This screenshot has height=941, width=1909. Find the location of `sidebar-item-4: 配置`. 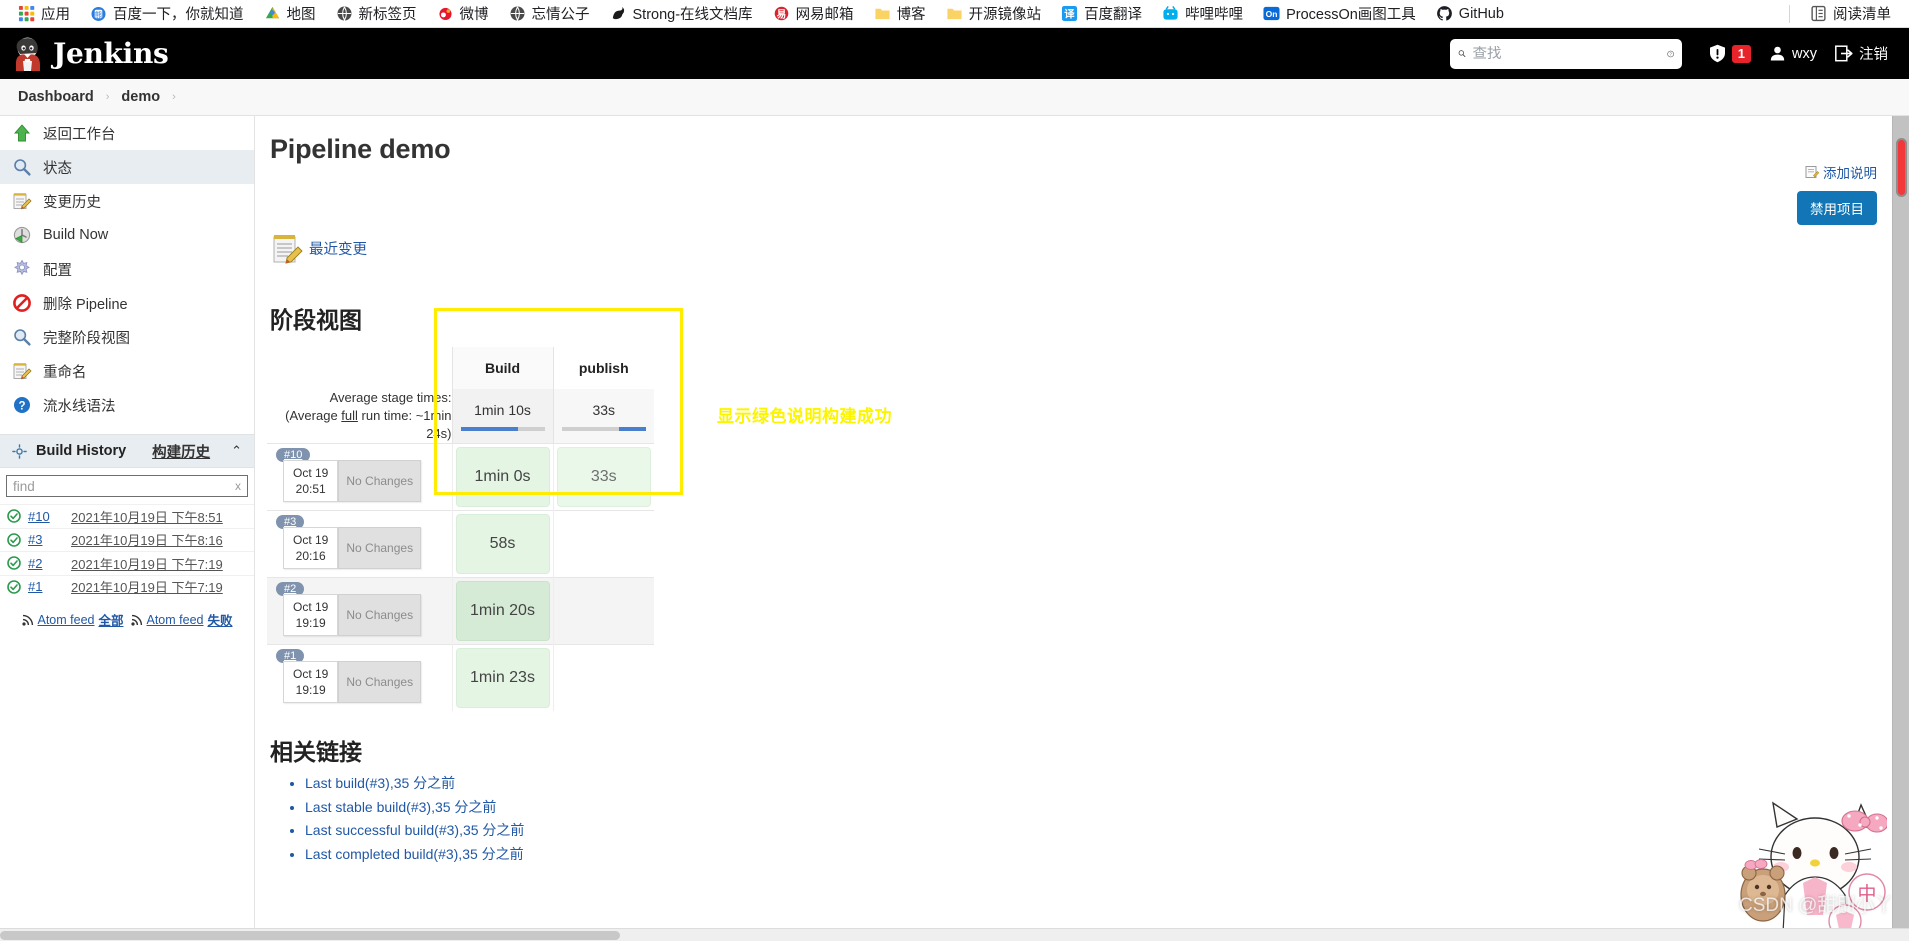

sidebar-item-4: 配置 is located at coordinates (127, 269).